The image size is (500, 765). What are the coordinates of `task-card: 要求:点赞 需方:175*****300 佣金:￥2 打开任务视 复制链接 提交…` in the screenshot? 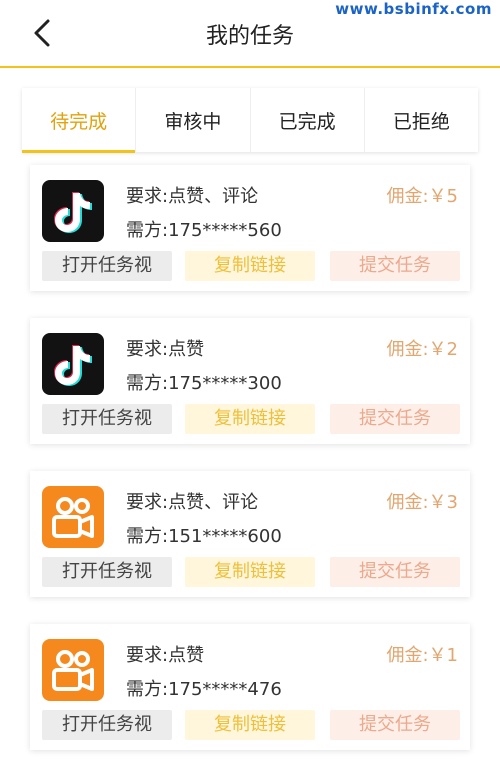 It's located at (250, 381).